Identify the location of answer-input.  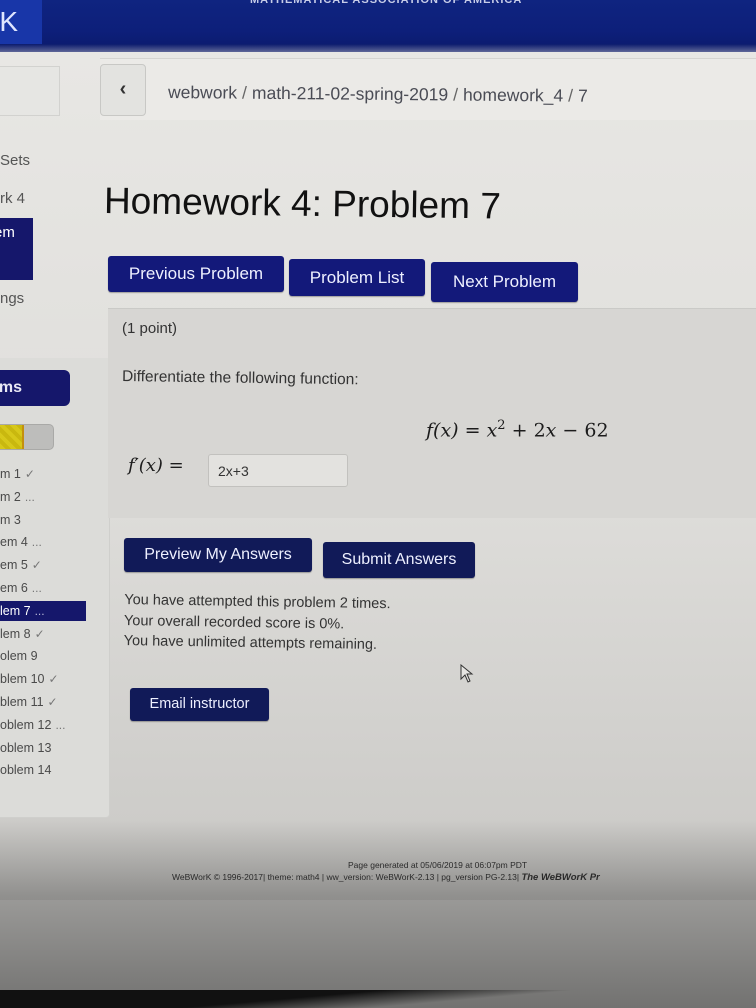
(278, 470).